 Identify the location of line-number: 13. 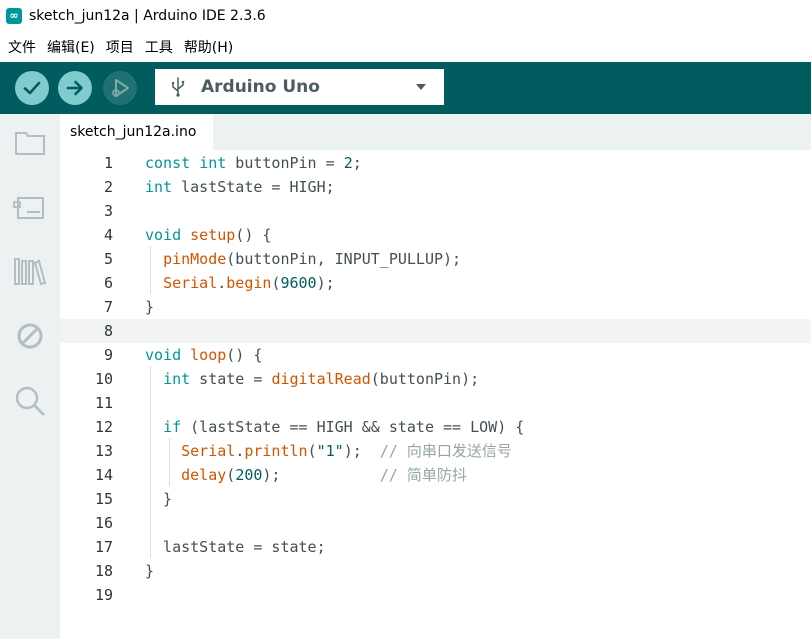
(103, 451).